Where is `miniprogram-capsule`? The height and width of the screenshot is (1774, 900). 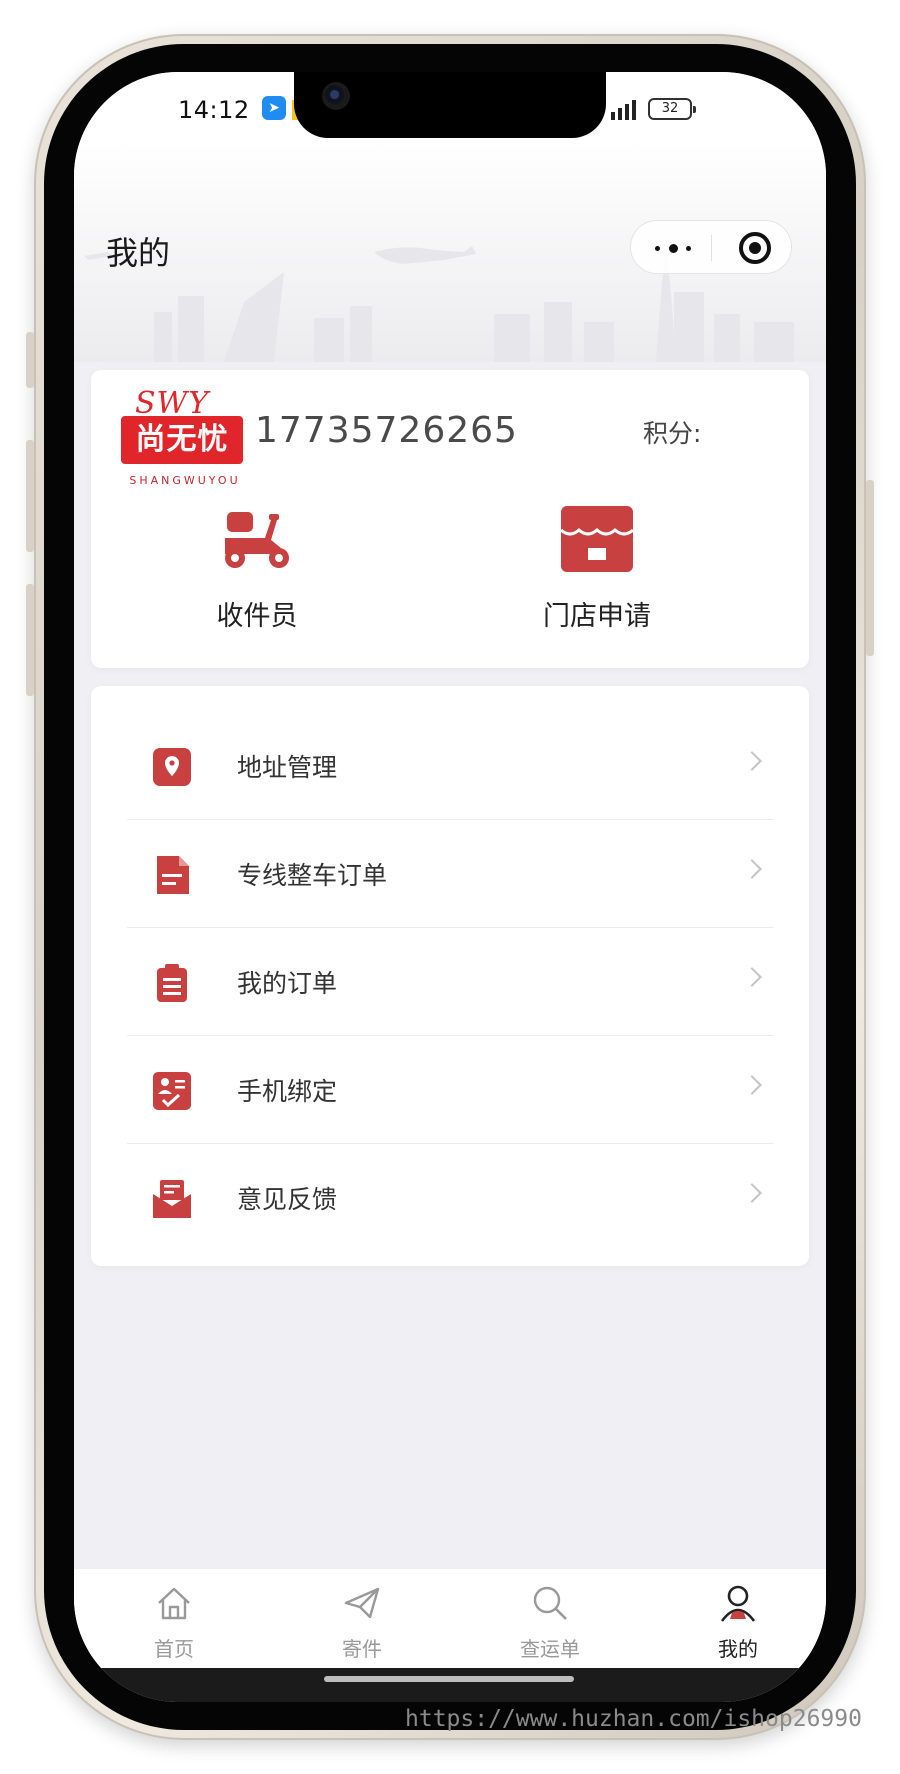
miniprogram-capsule is located at coordinates (711, 247).